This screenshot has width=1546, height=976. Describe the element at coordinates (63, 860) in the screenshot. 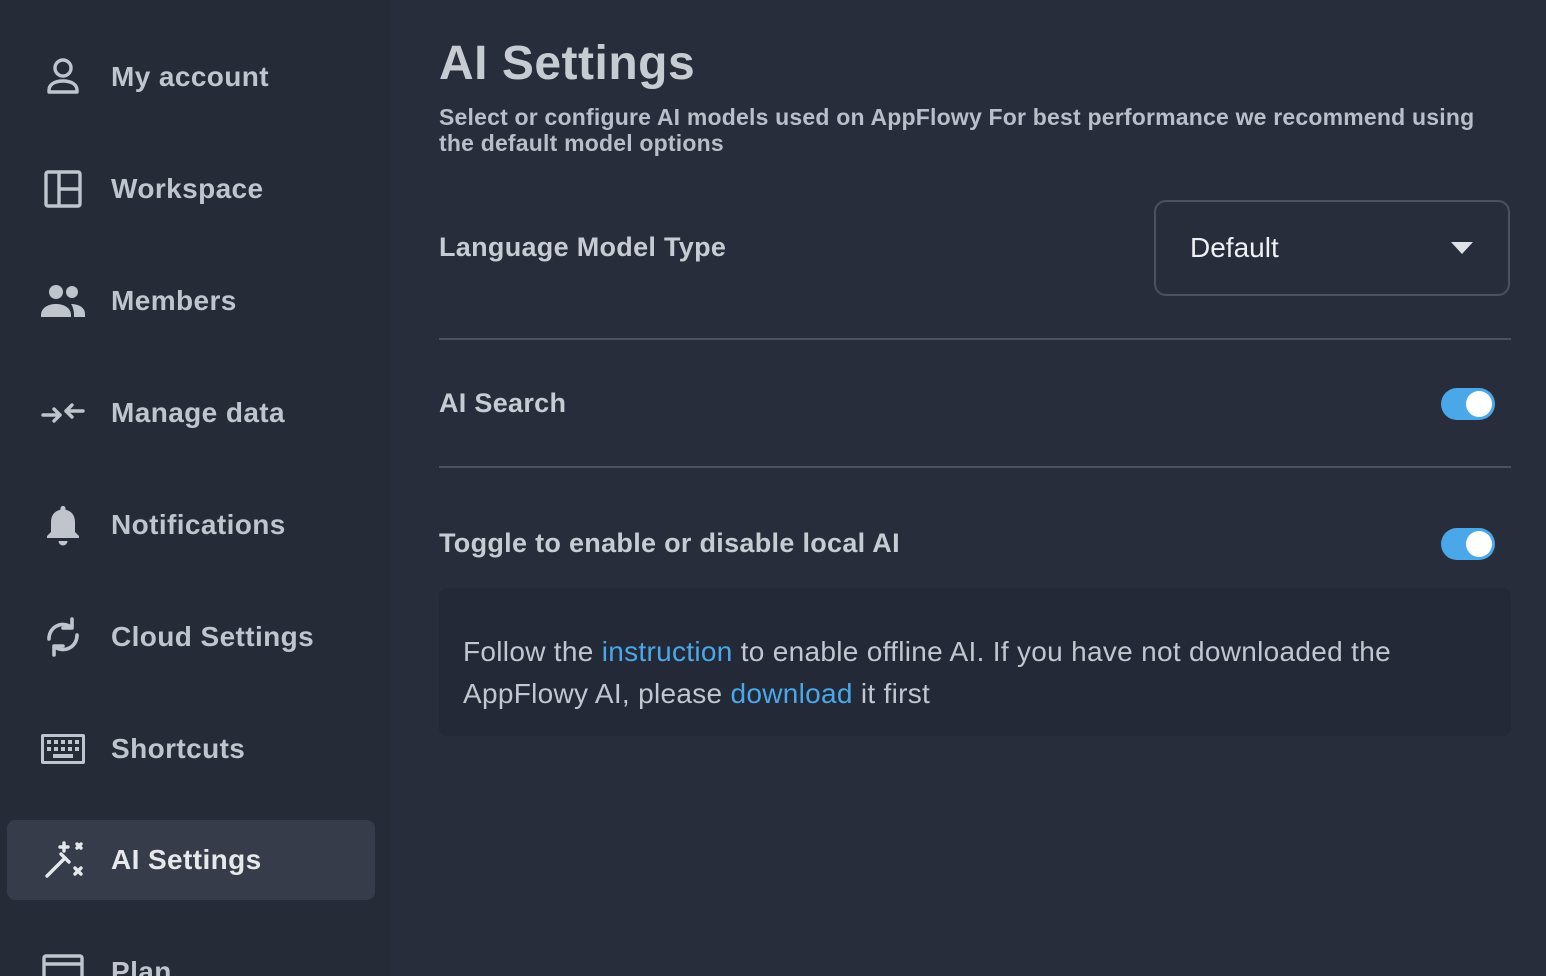

I see `magic-wand-icon` at that location.